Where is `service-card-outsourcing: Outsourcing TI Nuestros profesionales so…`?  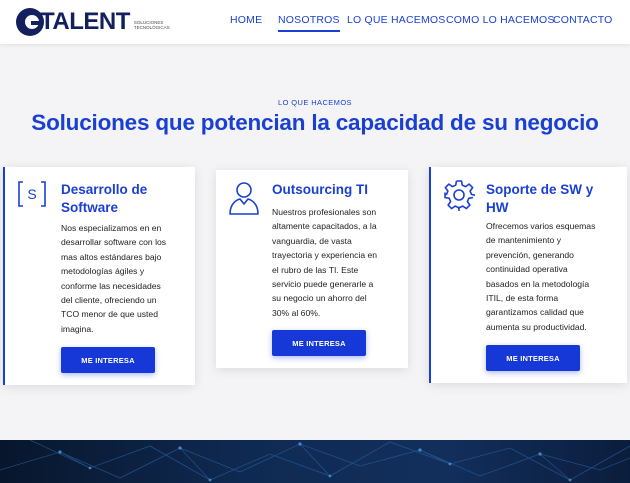 service-card-outsourcing: Outsourcing TI Nuestros profesionales so… is located at coordinates (312, 269).